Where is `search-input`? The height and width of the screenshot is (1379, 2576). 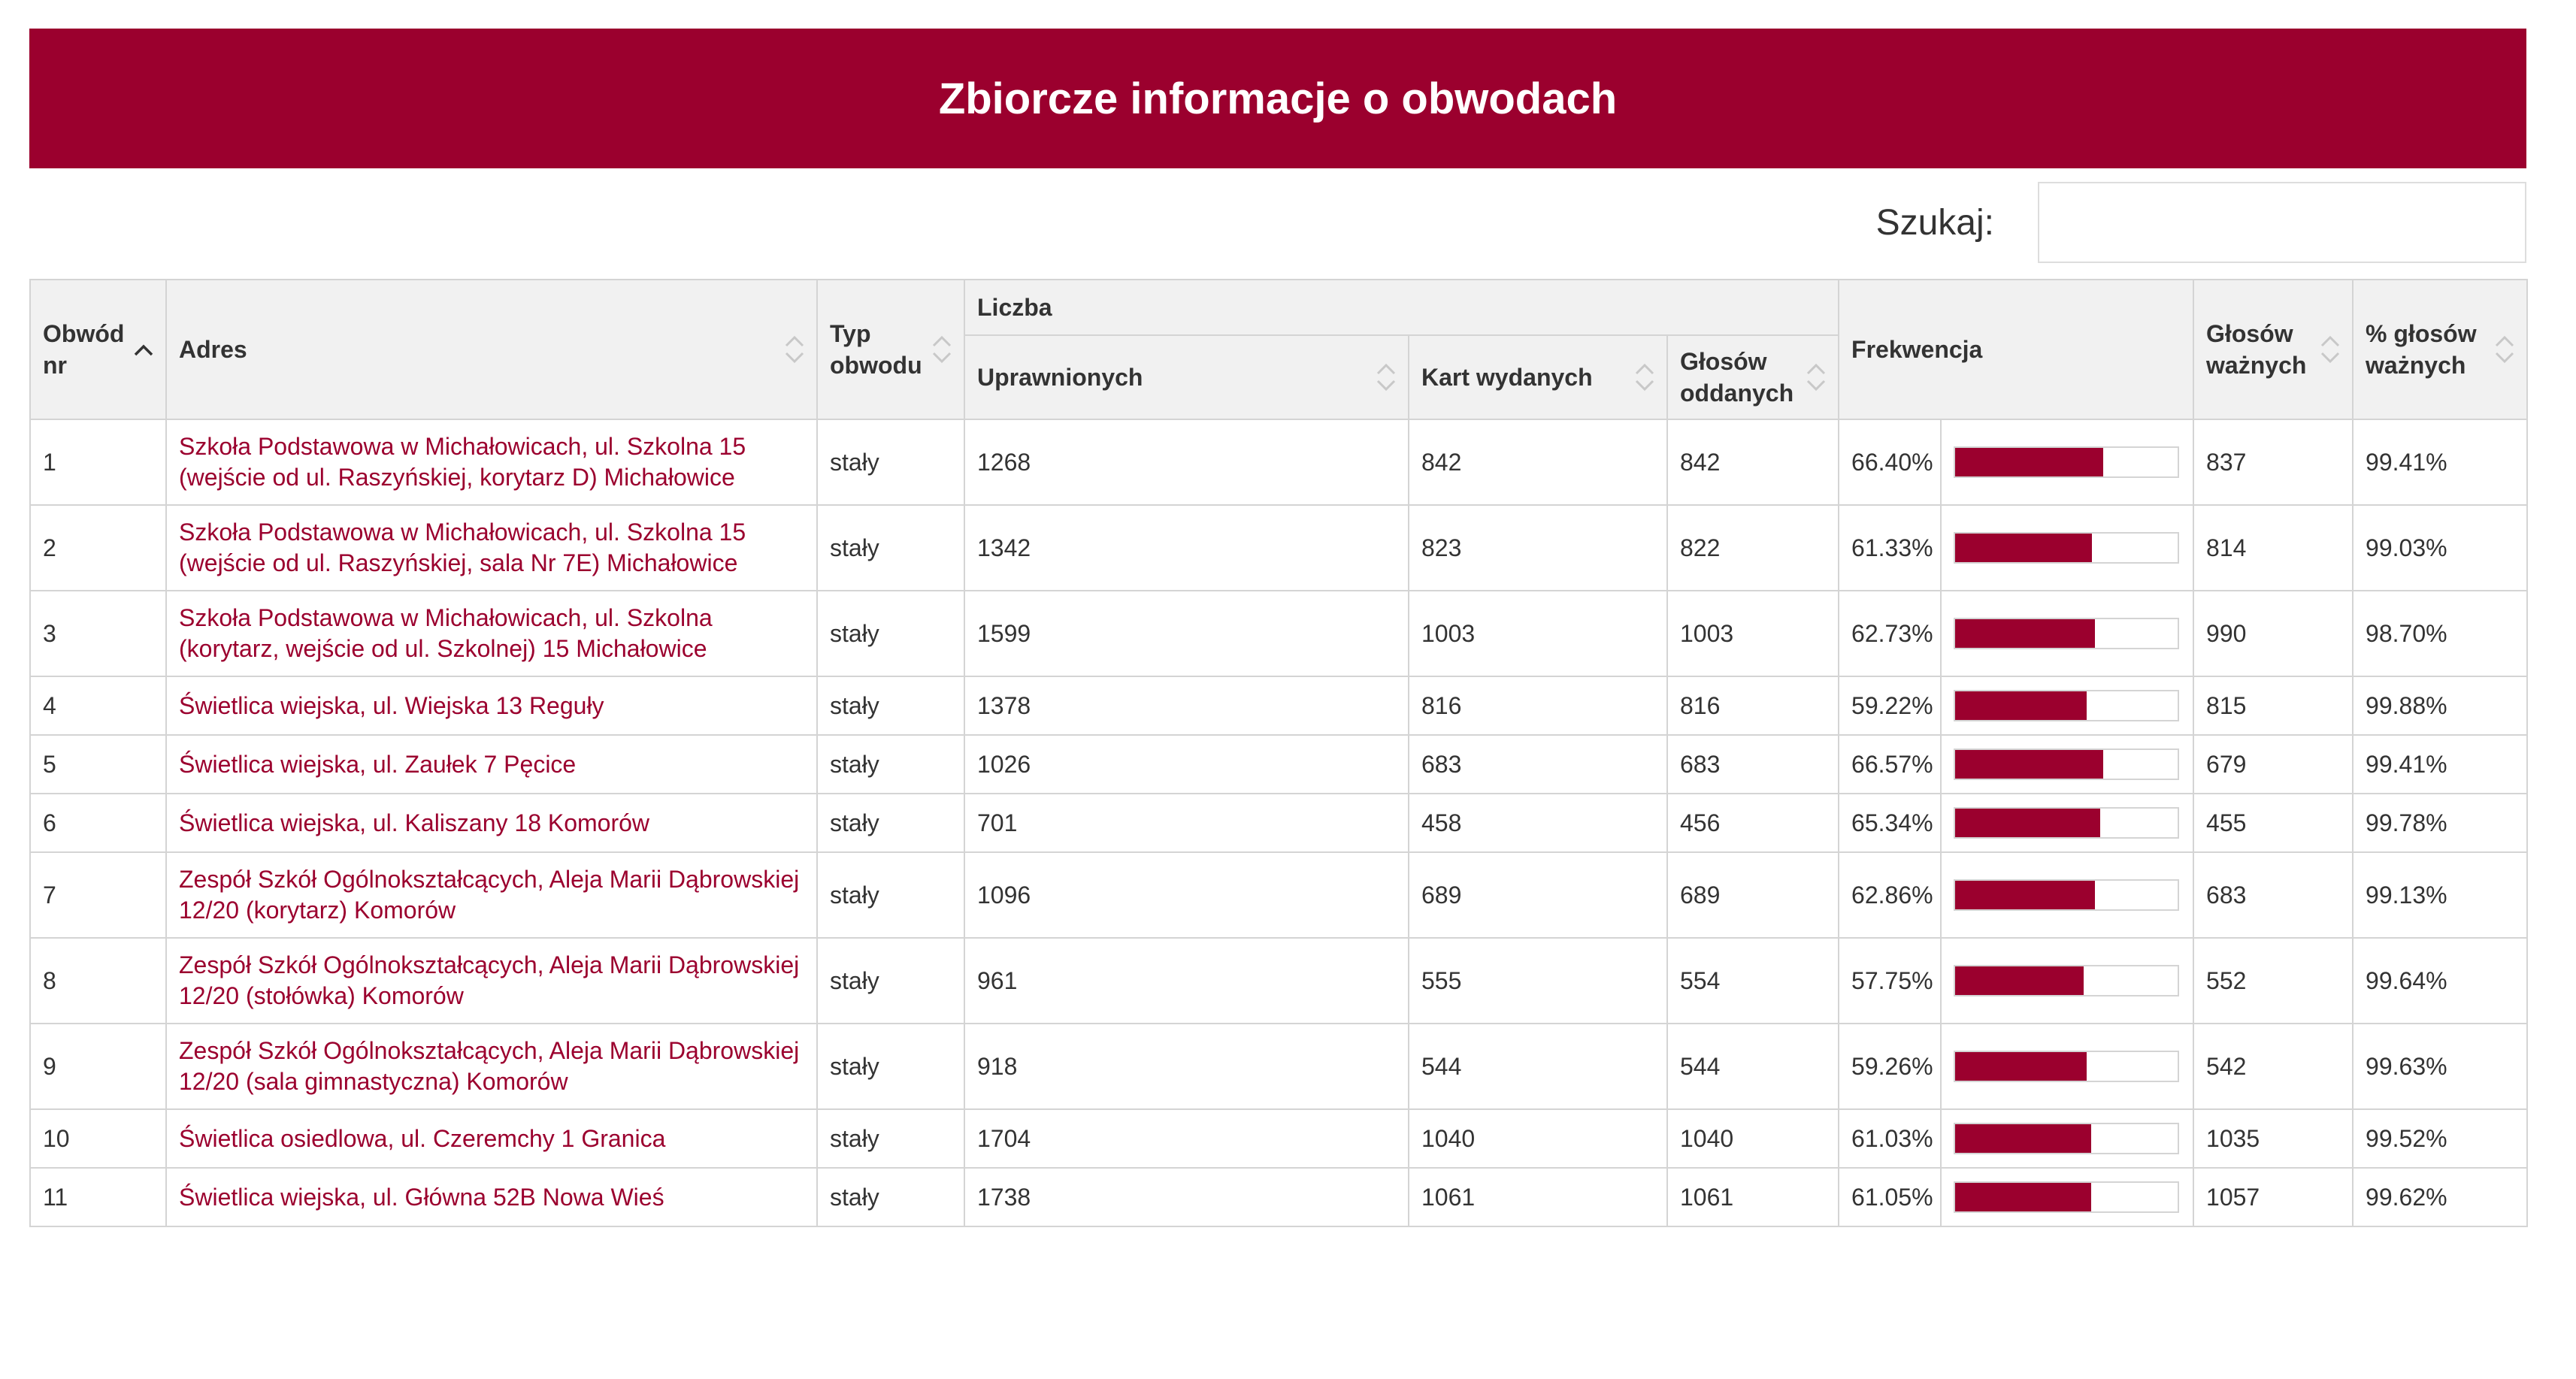 search-input is located at coordinates (2282, 222).